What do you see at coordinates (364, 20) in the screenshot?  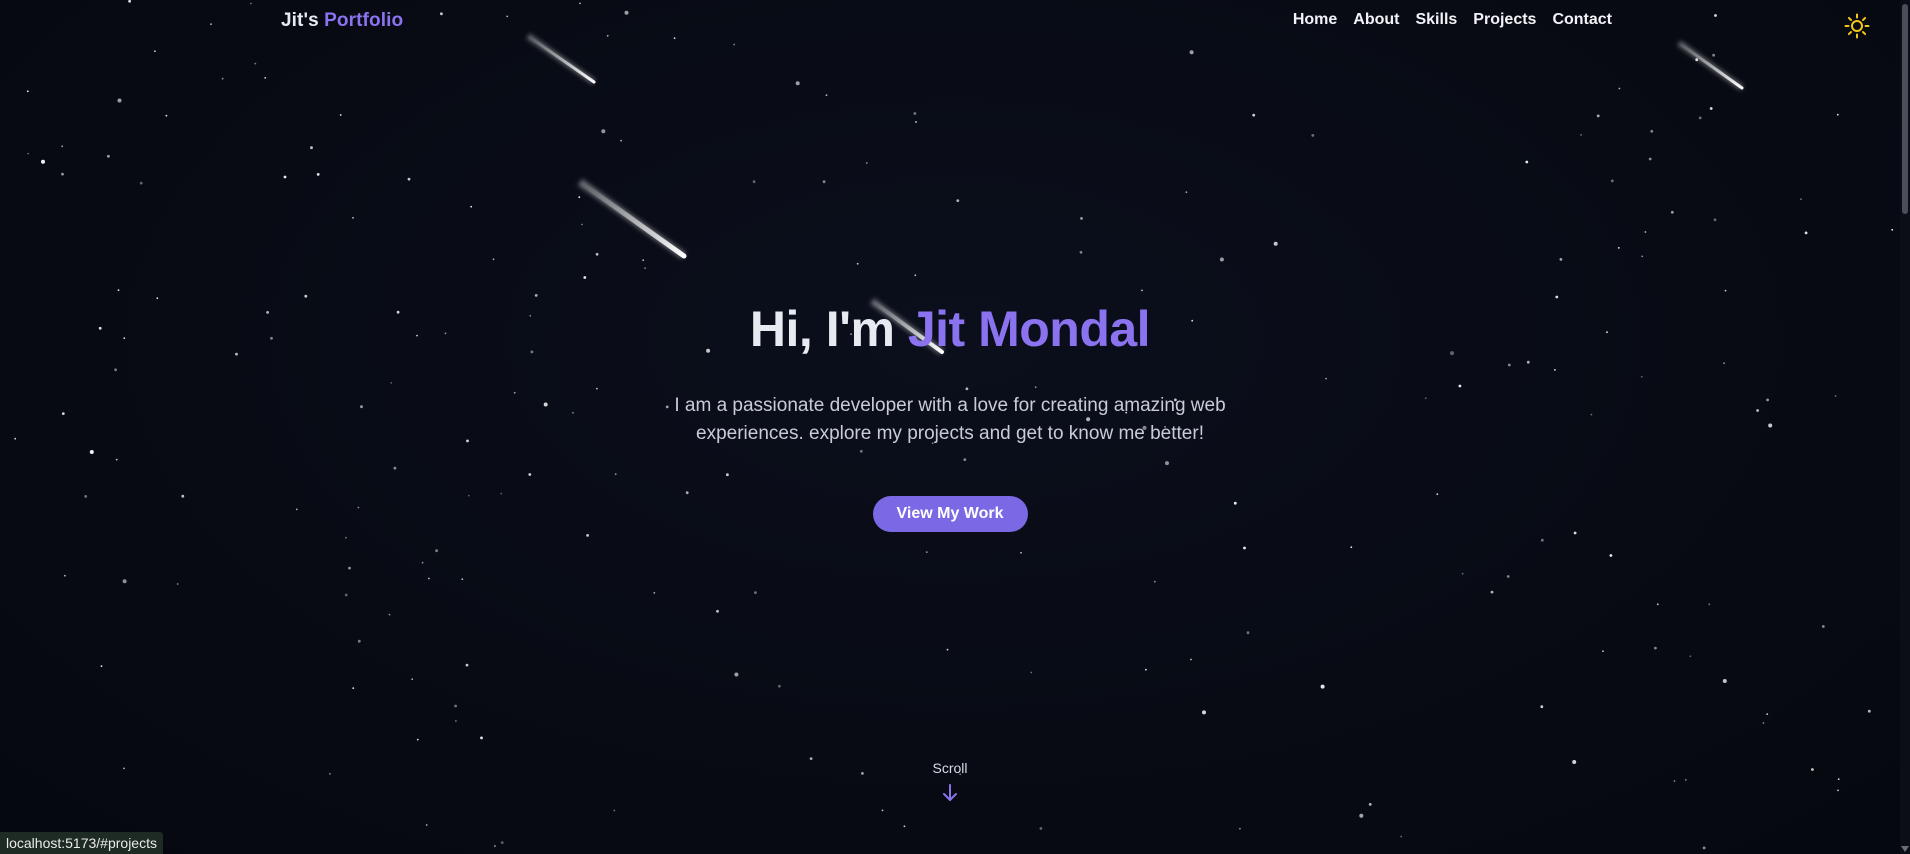 I see `brand-accent: Portfolio` at bounding box center [364, 20].